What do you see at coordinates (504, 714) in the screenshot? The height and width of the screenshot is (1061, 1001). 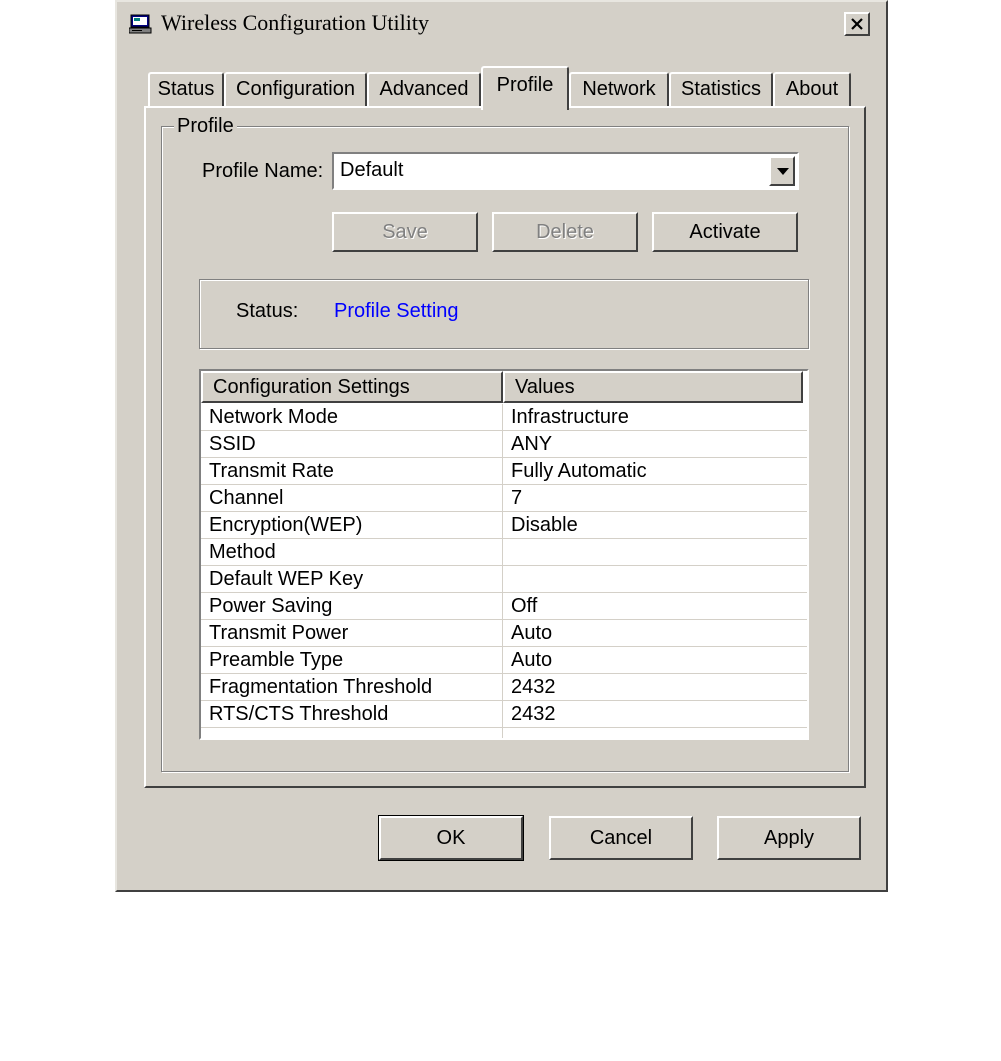 I see `table-row: RTS/CTS Threshold 2432` at bounding box center [504, 714].